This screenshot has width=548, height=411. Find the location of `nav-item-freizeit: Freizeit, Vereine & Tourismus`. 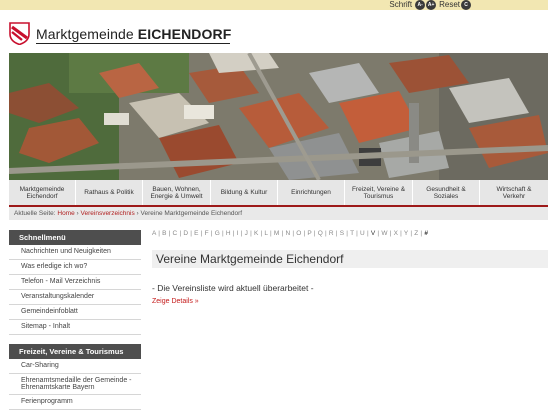

nav-item-freizeit: Freizeit, Vereine & Tourismus is located at coordinates (379, 192).